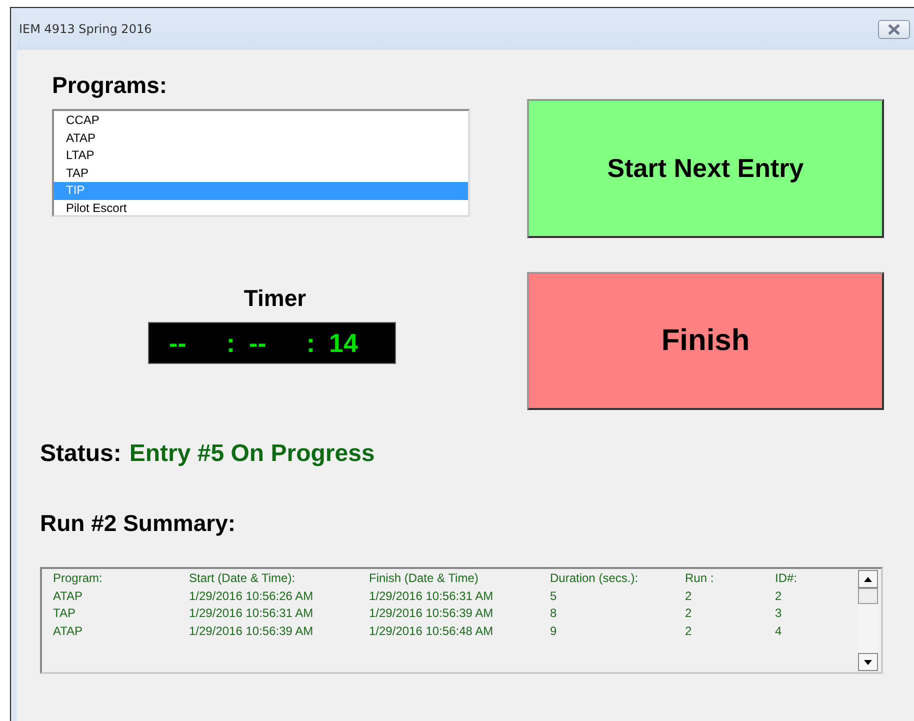 Image resolution: width=914 pixels, height=721 pixels. What do you see at coordinates (554, 596) in the screenshot?
I see `table-cell-text: 5` at bounding box center [554, 596].